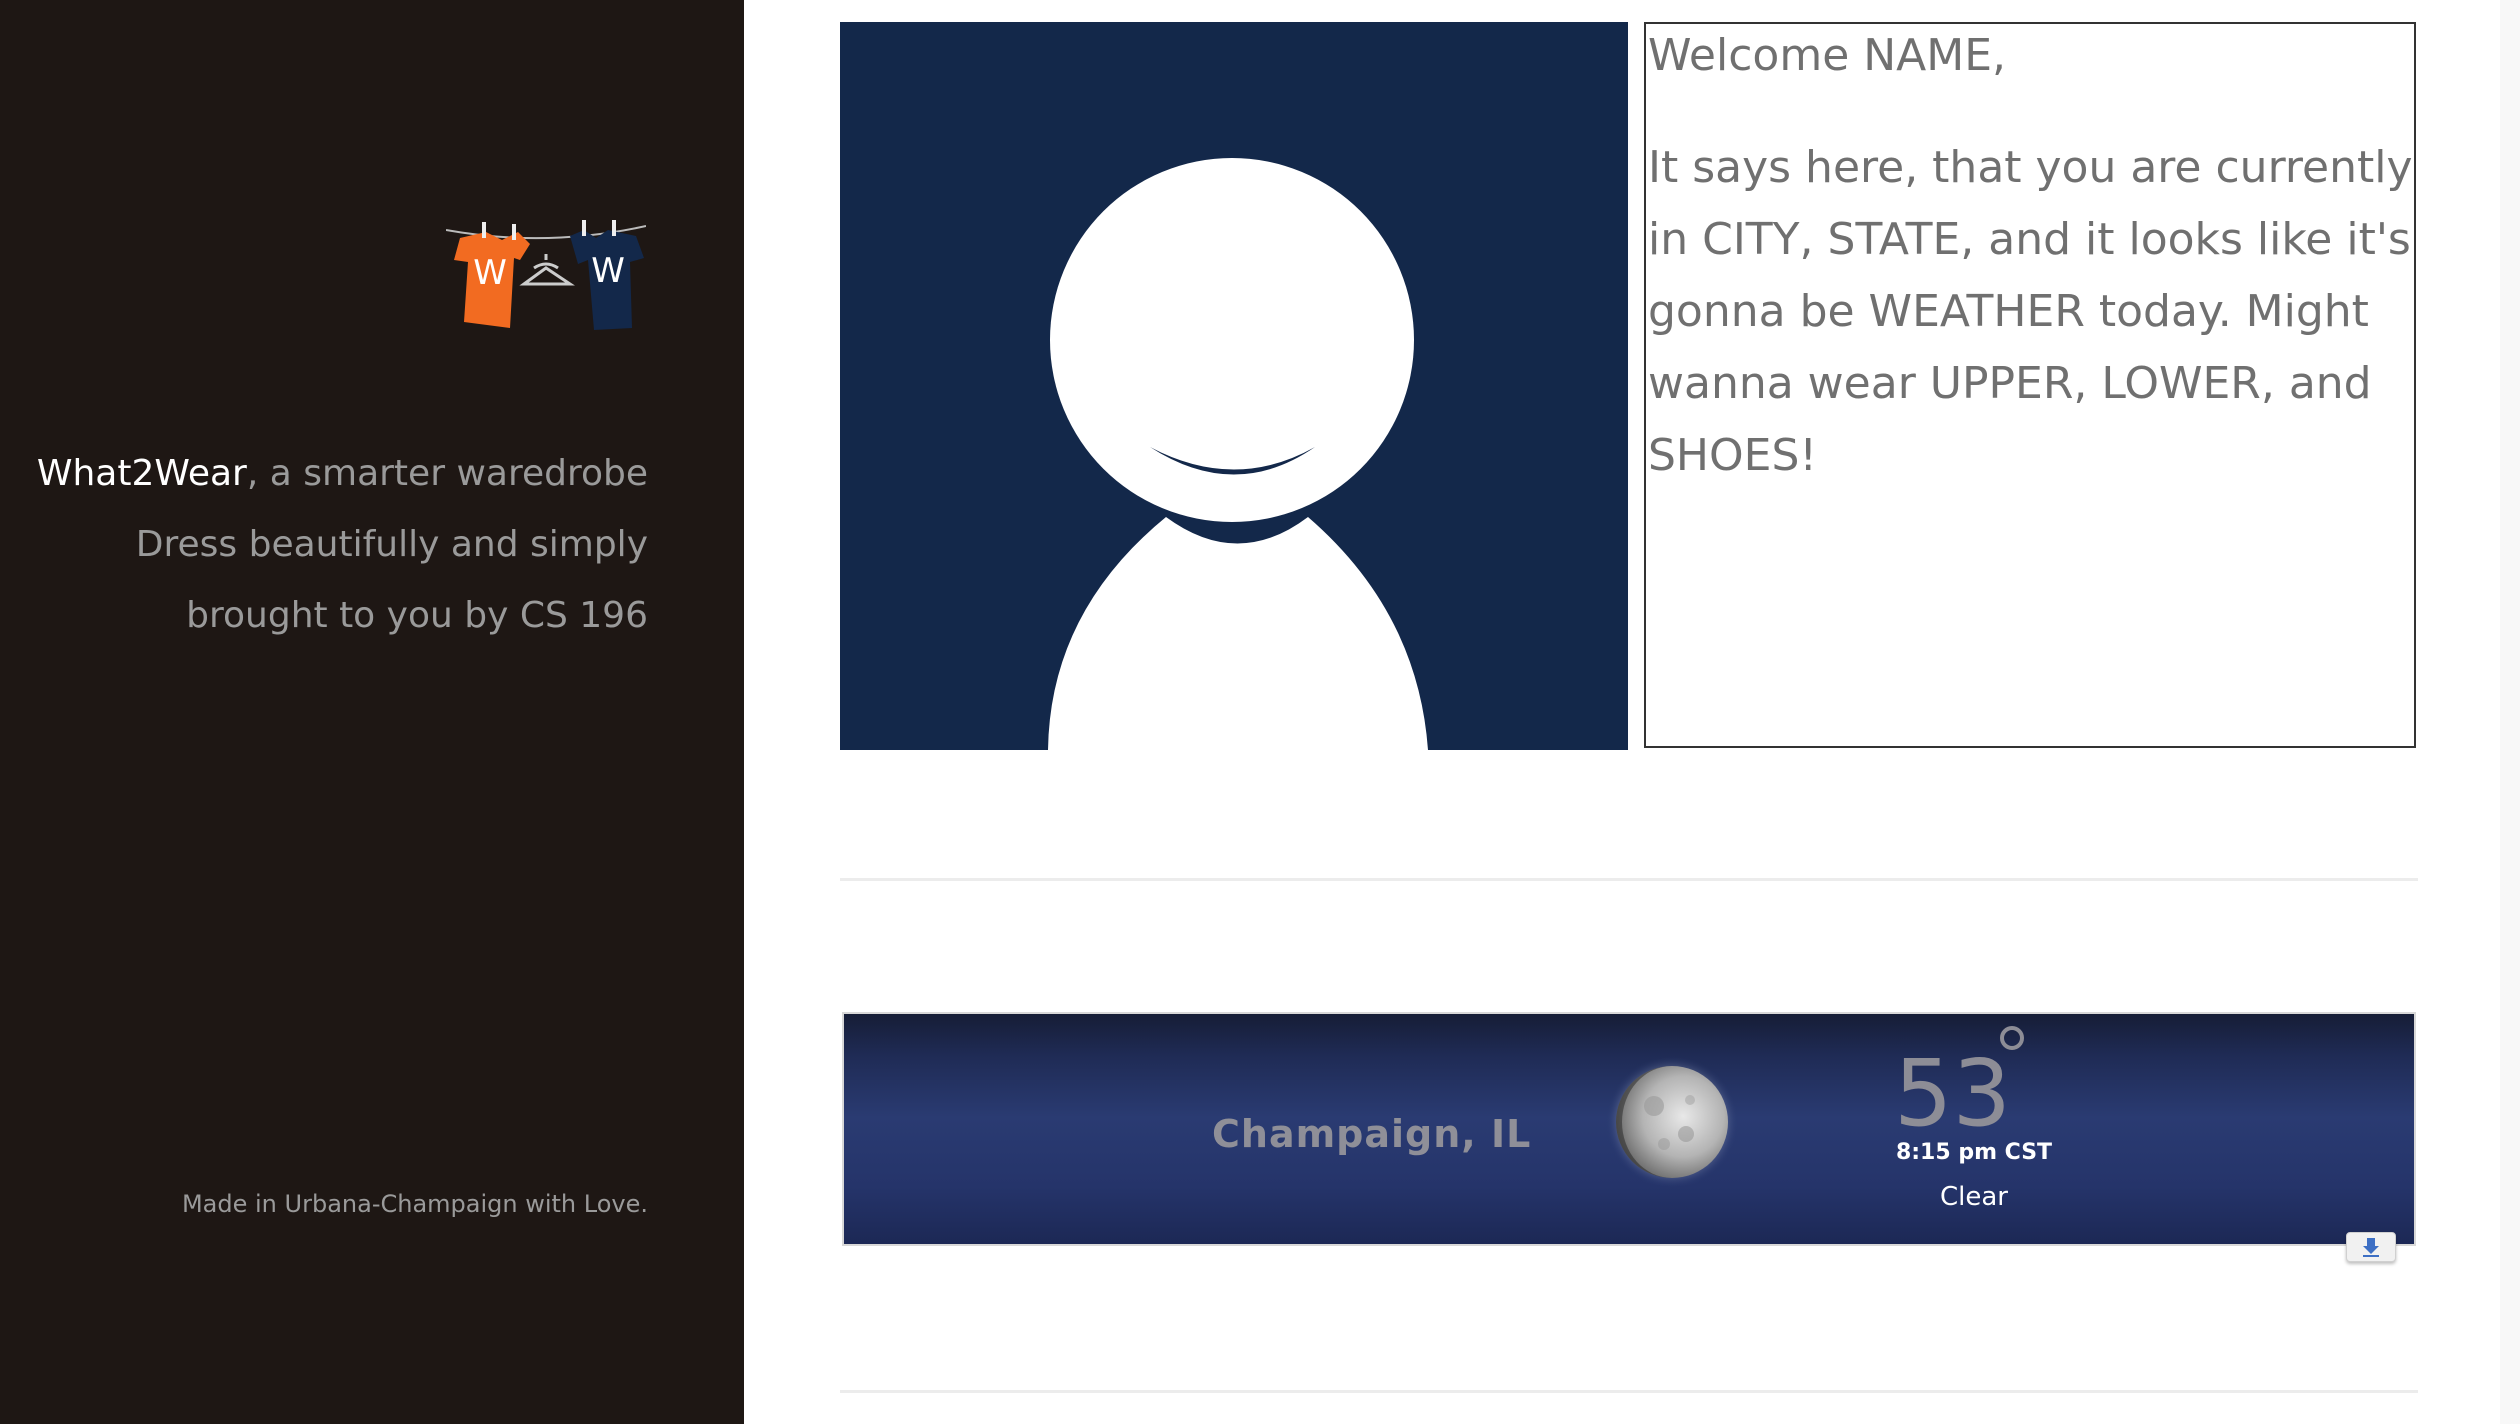 This screenshot has height=1424, width=2520. I want to click on default-user-icon, so click(1238, 454).